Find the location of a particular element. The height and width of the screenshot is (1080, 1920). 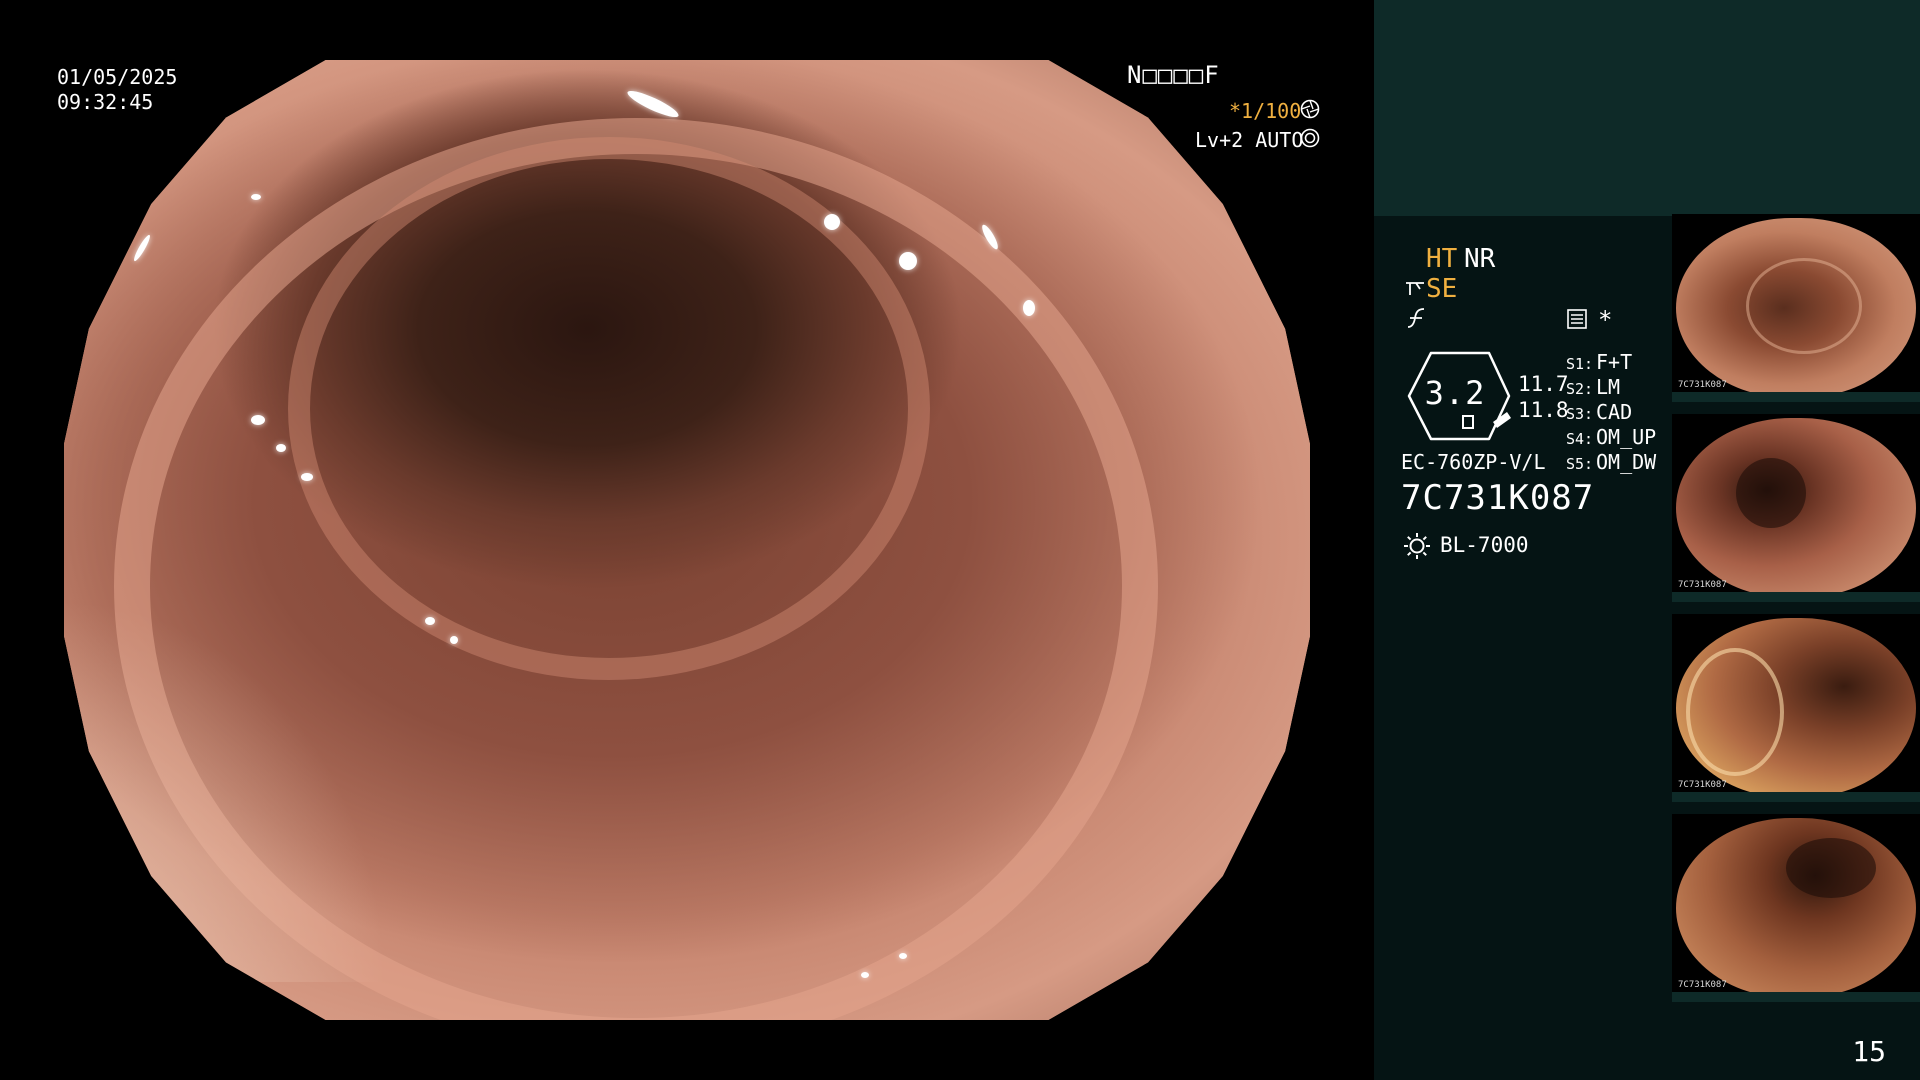

se-mode-label: SE is located at coordinates (1442, 289).